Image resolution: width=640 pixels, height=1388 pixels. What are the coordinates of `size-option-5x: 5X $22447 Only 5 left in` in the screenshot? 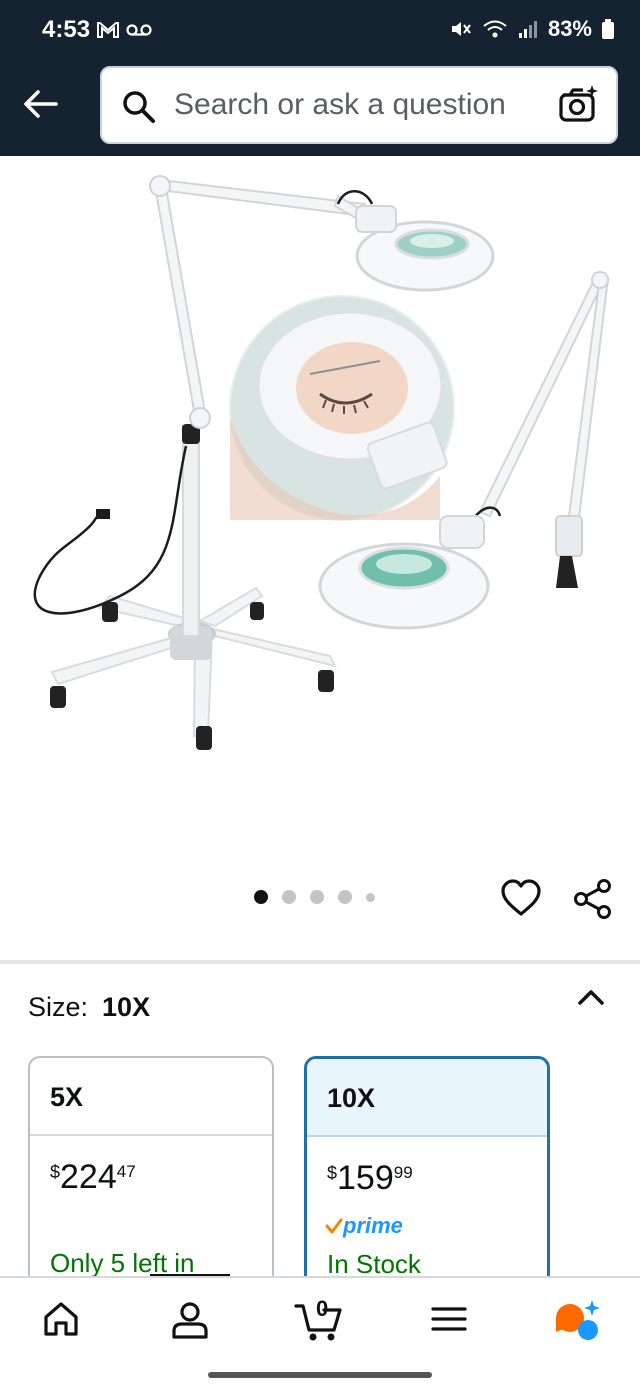 It's located at (151, 1176).